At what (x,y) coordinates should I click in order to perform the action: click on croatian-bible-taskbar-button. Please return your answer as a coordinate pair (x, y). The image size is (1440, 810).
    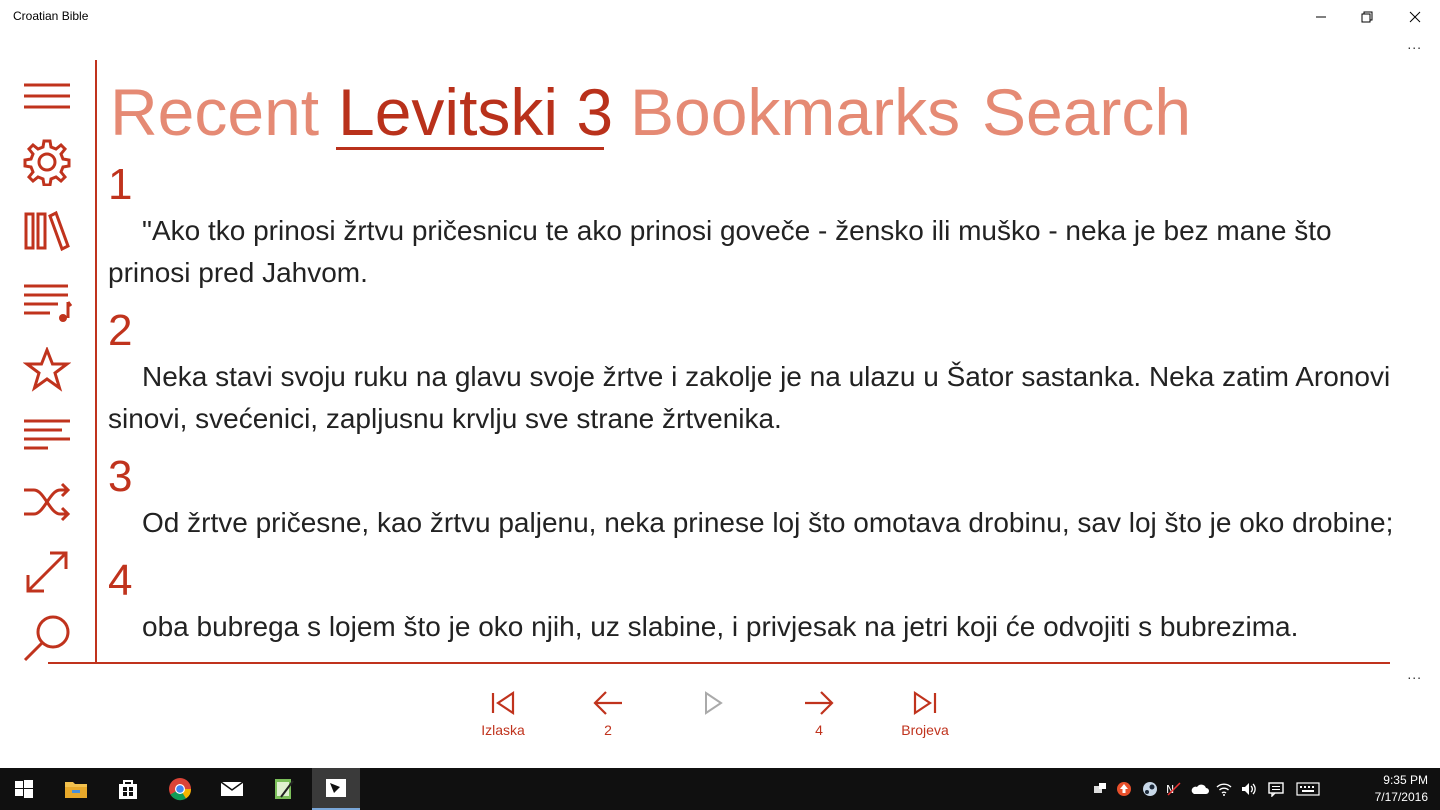
    Looking at the image, I should click on (336, 789).